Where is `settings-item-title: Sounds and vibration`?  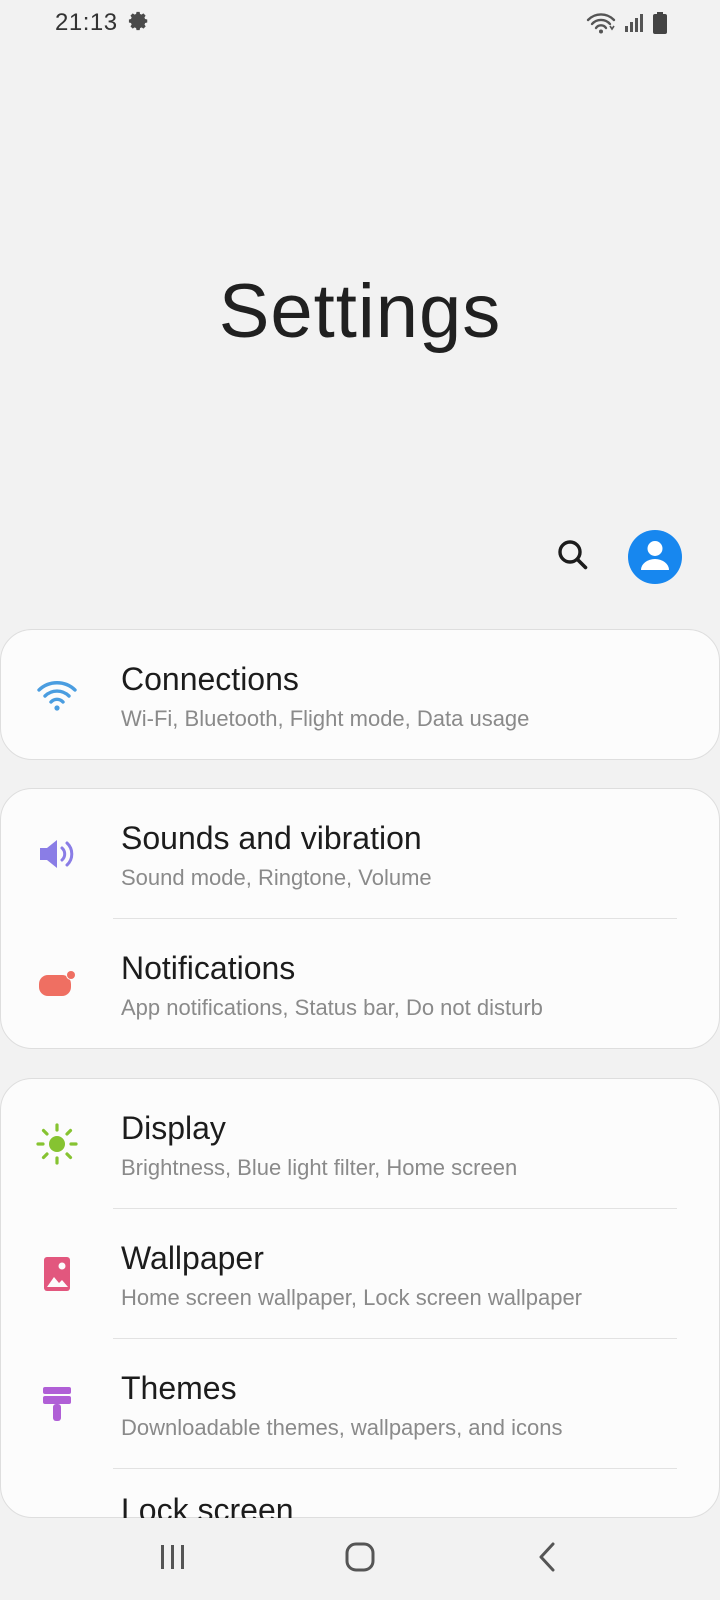
settings-item-title: Sounds and vibration is located at coordinates (271, 838).